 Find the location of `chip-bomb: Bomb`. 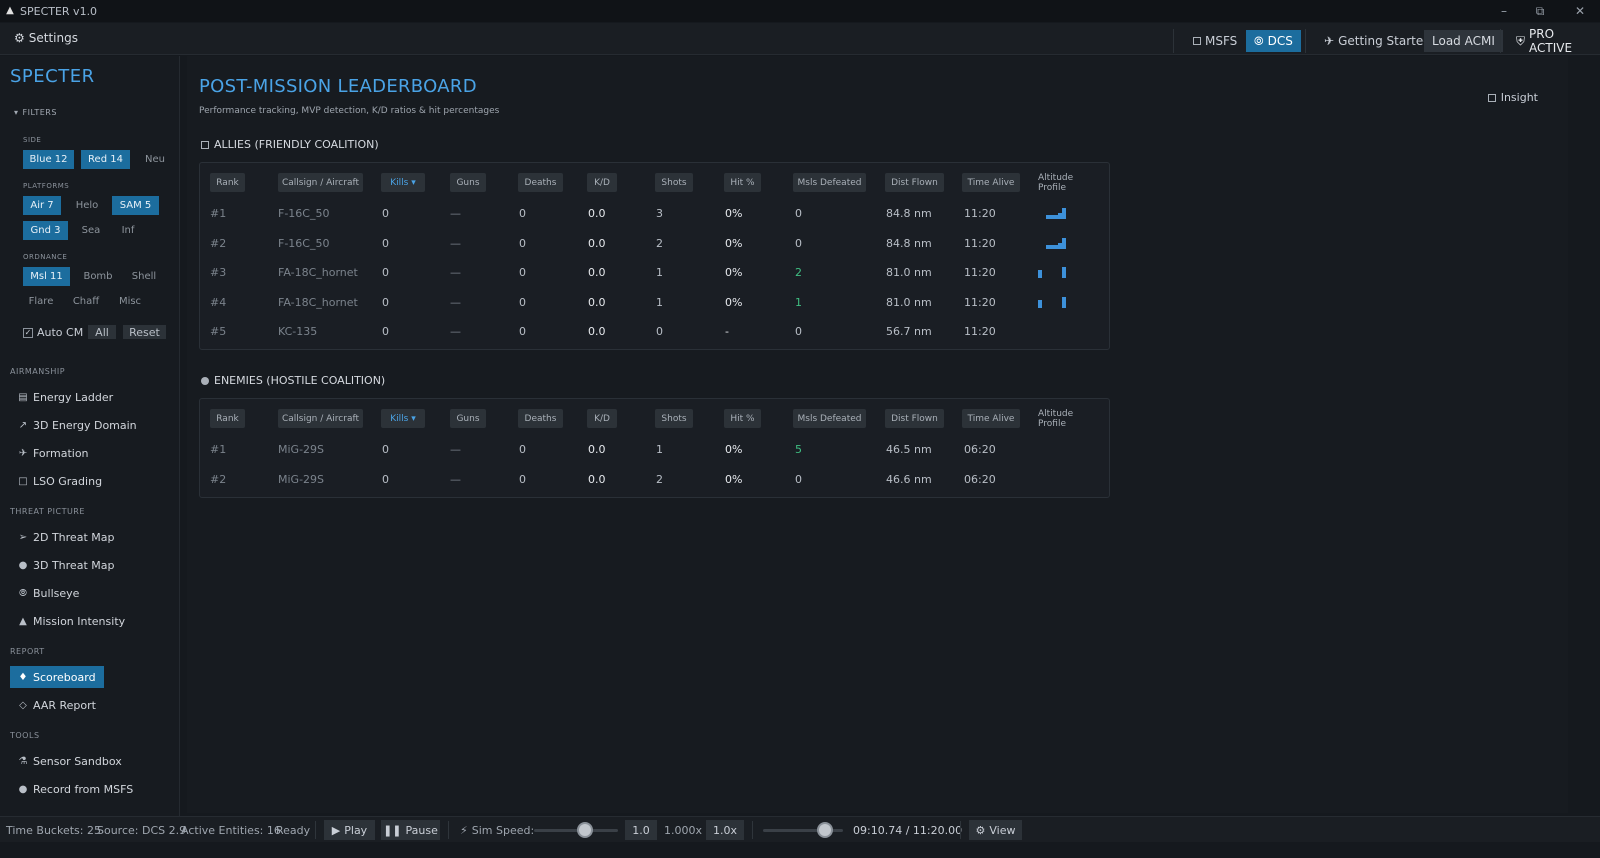

chip-bomb: Bomb is located at coordinates (98, 276).